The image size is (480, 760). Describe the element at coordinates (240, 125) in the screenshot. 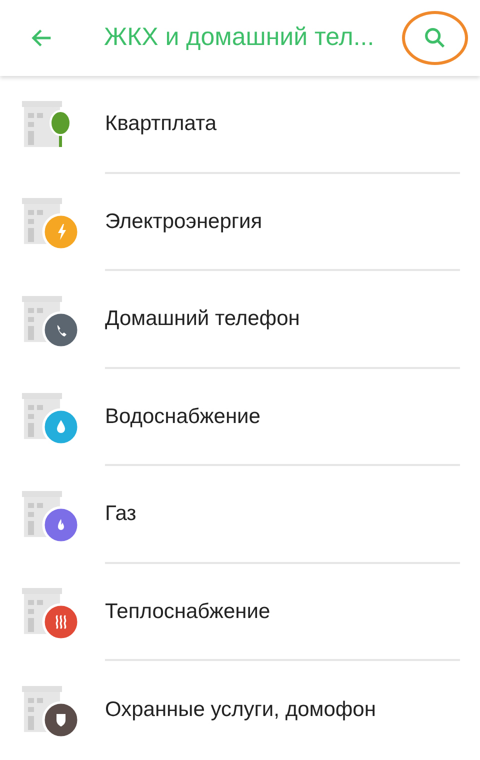

I see `service-item: Квартплата` at that location.